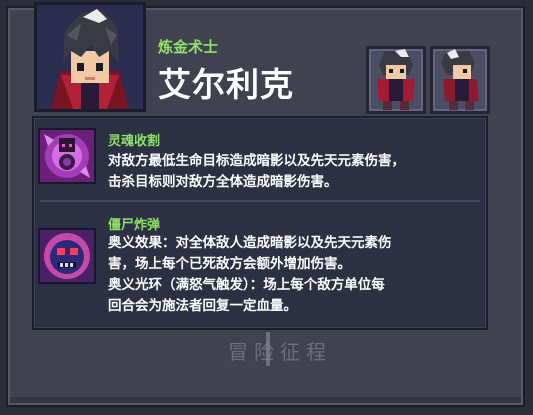 The width and height of the screenshot is (533, 415). I want to click on watermark-text: 冒险征程, so click(280, 352).